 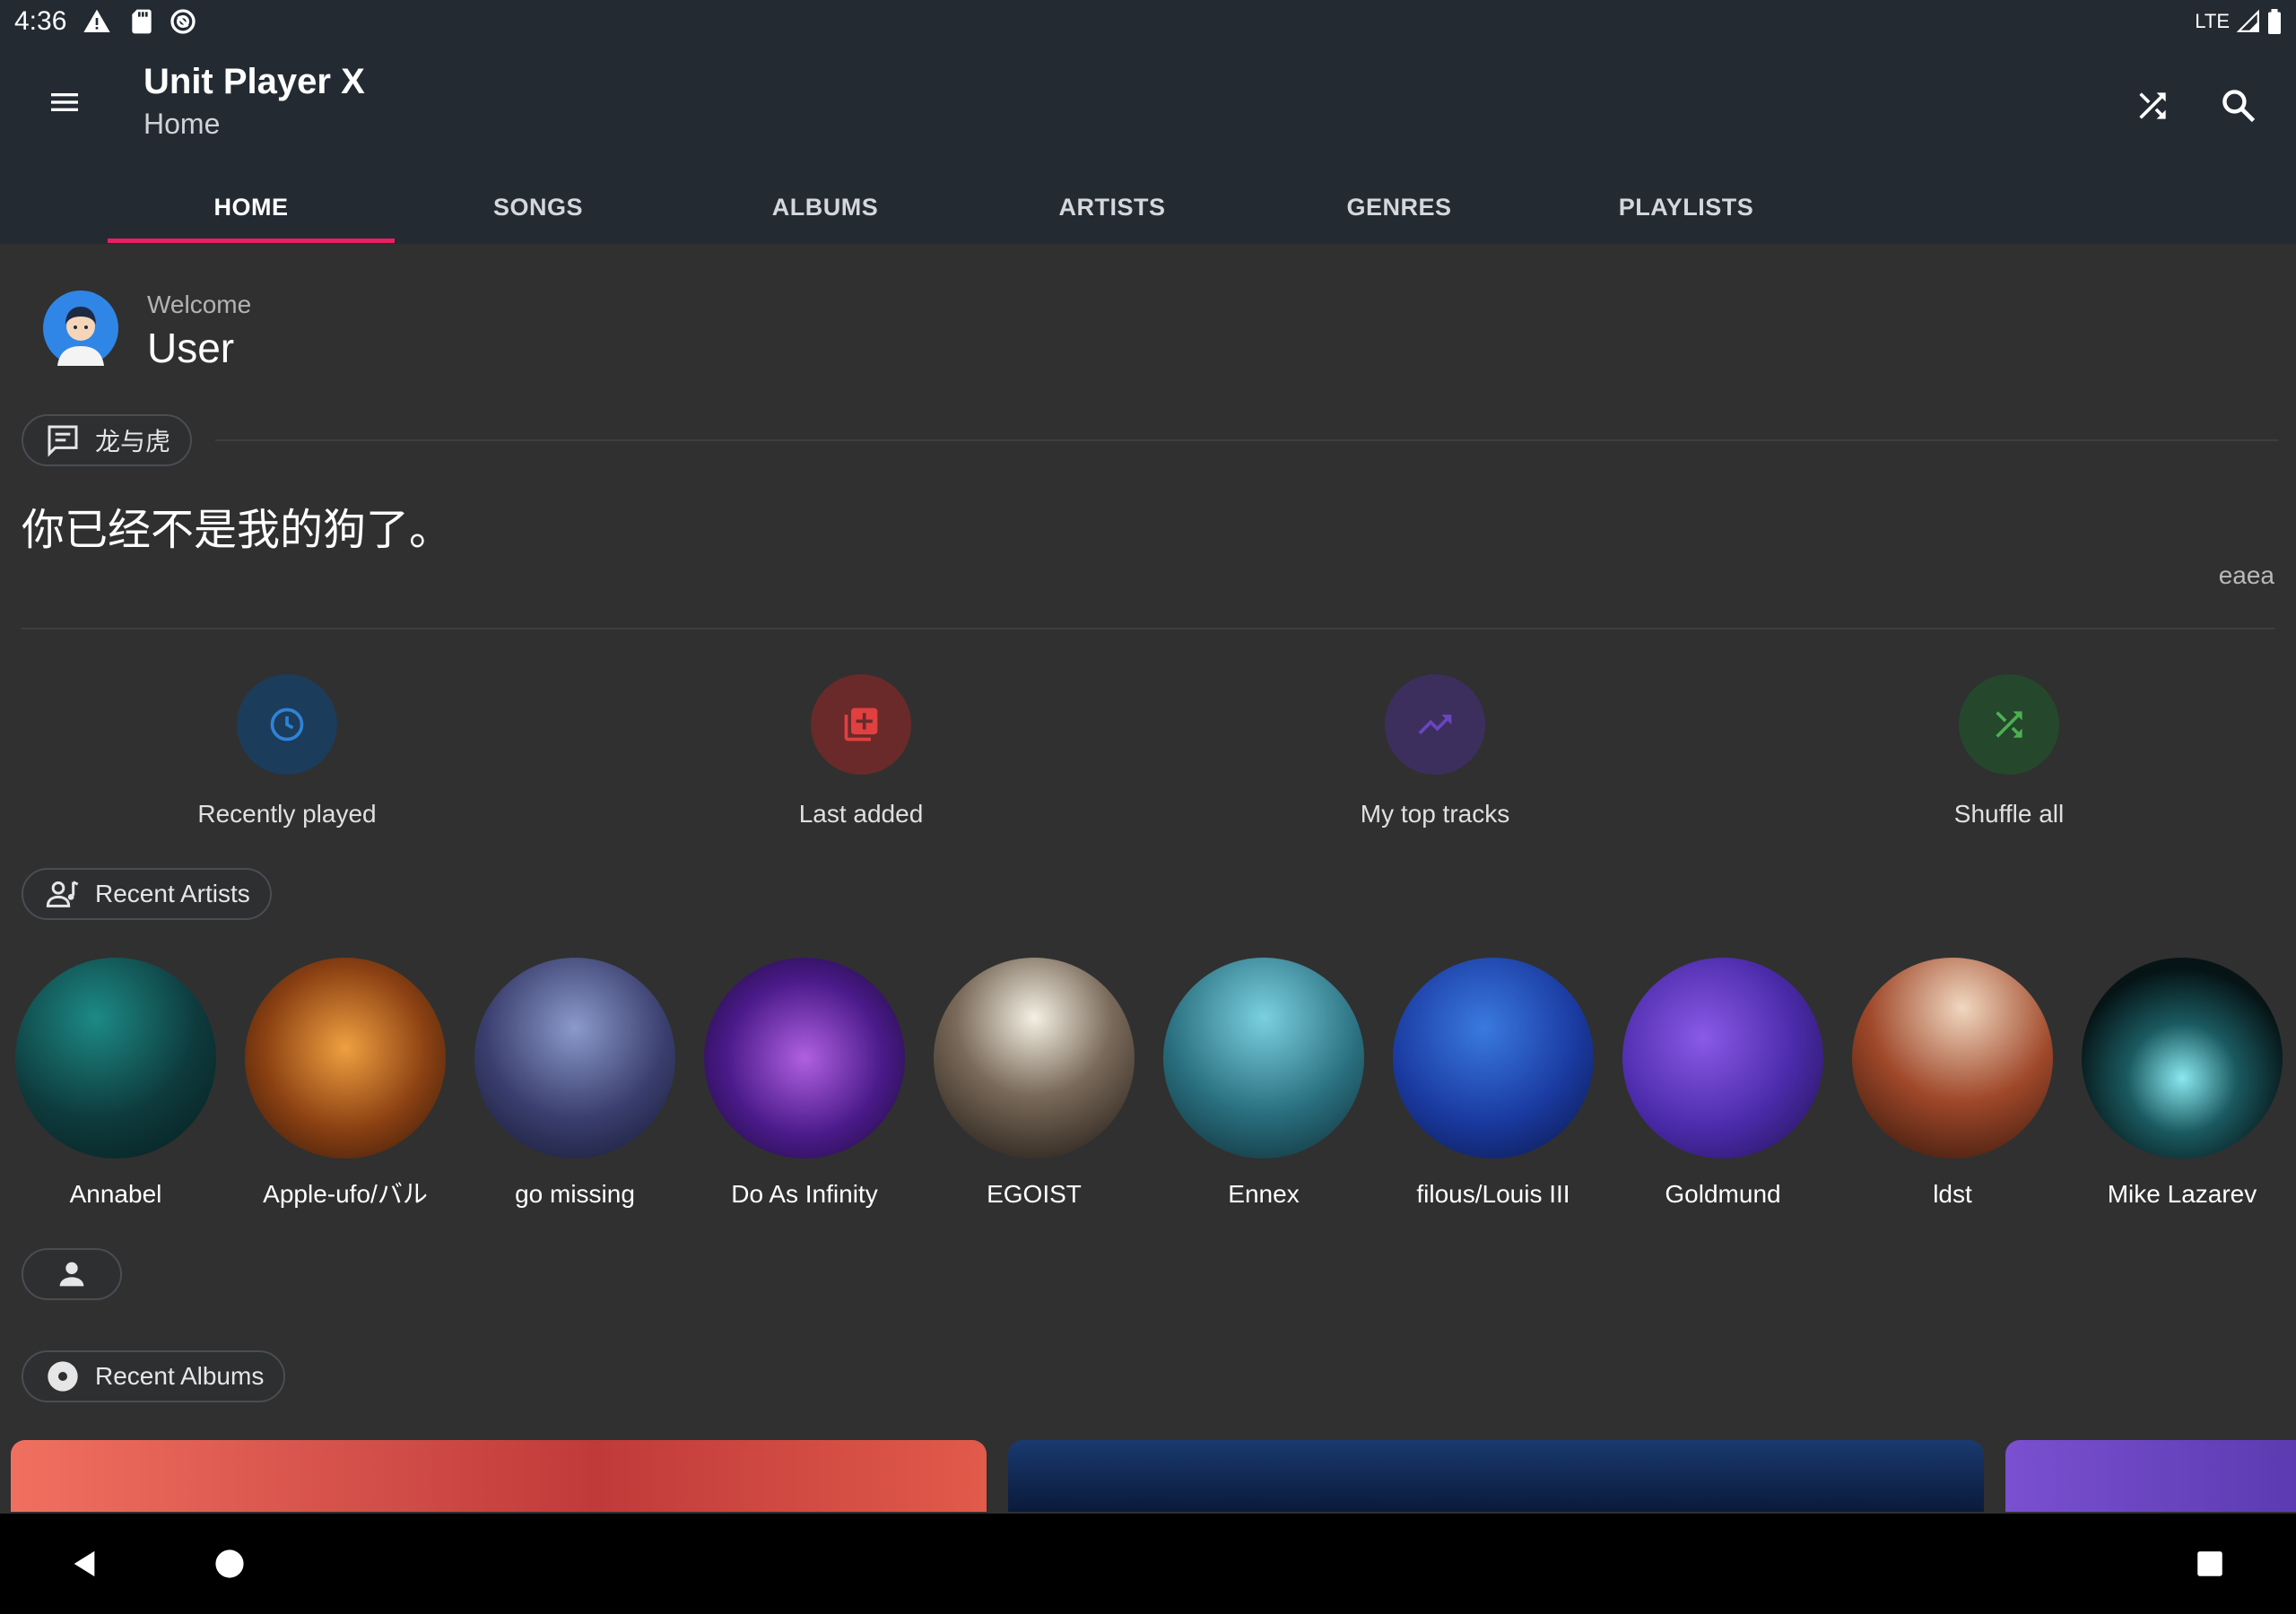 I want to click on last-added-button: Last added, so click(x=861, y=752).